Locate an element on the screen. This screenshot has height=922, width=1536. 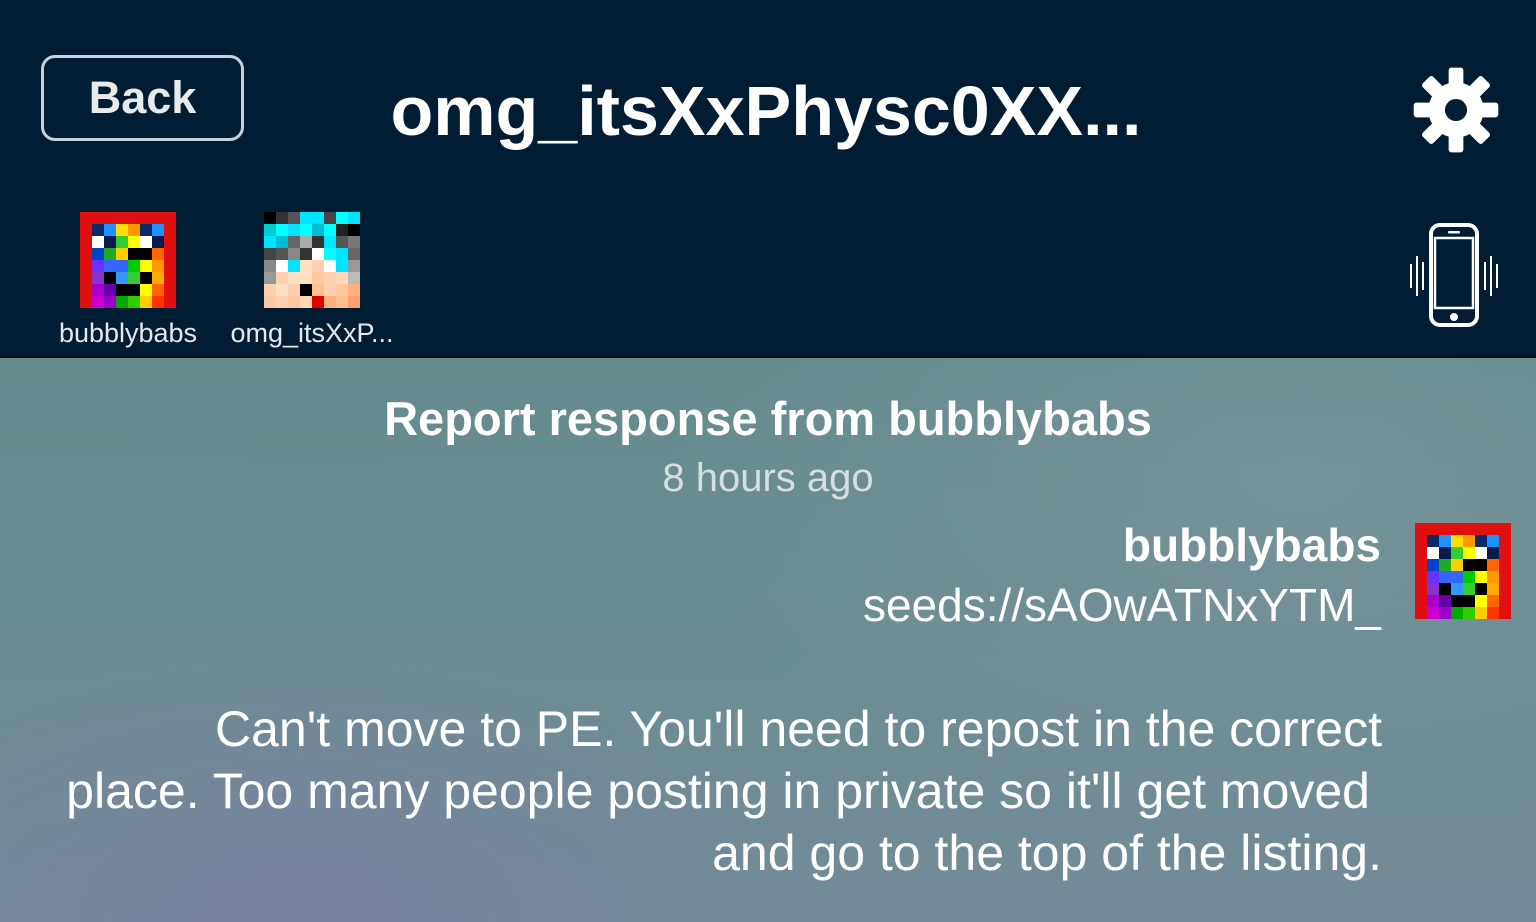
phone-vibrate-icon is located at coordinates (1454, 276).